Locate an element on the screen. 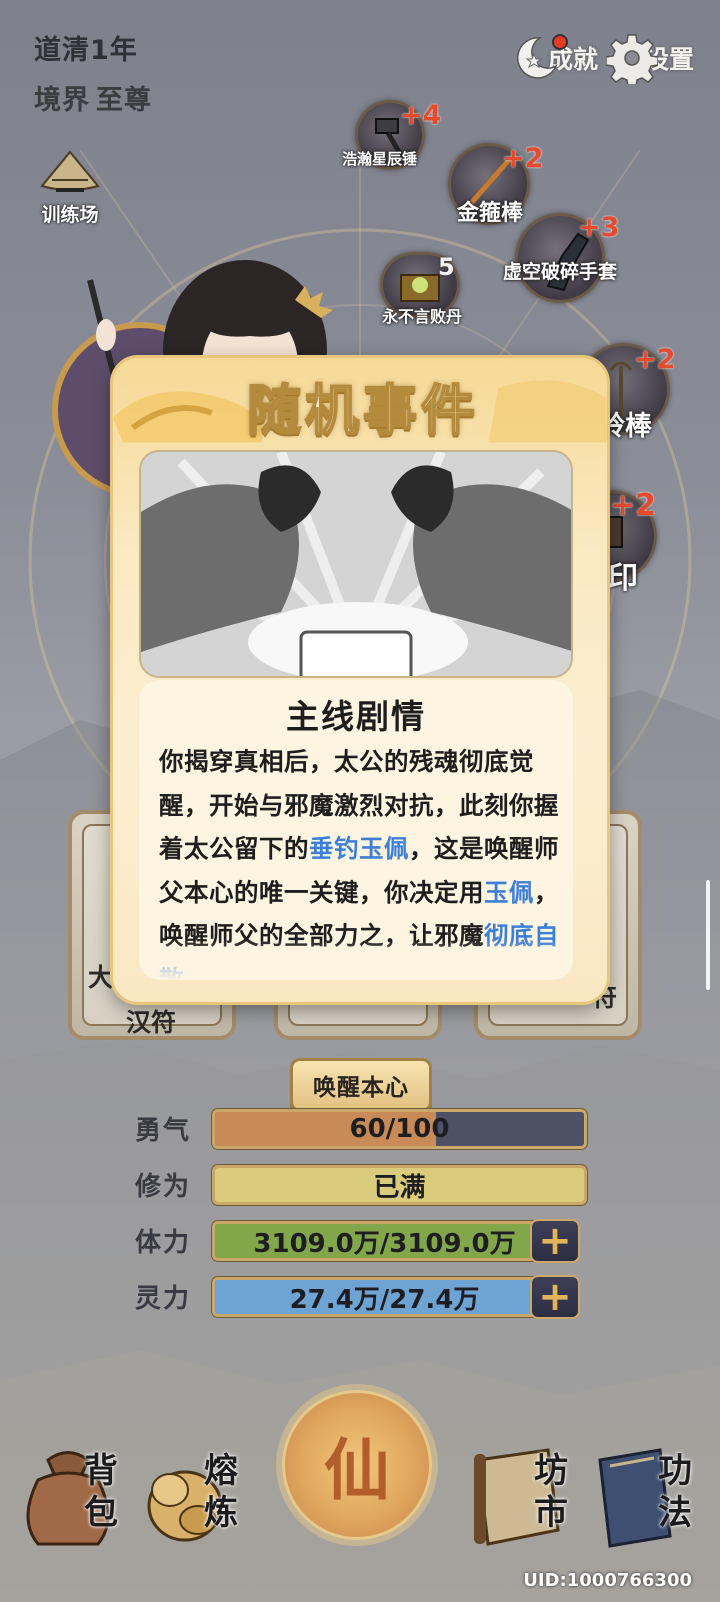 This screenshot has height=1602, width=720. add-stamina-button: + is located at coordinates (555, 1241).